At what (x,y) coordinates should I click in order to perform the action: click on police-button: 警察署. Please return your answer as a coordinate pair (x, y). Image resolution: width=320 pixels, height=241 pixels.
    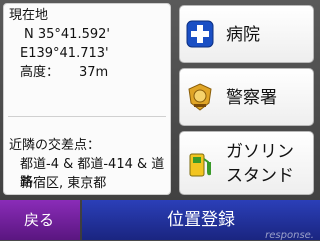
    Looking at the image, I should click on (246, 97).